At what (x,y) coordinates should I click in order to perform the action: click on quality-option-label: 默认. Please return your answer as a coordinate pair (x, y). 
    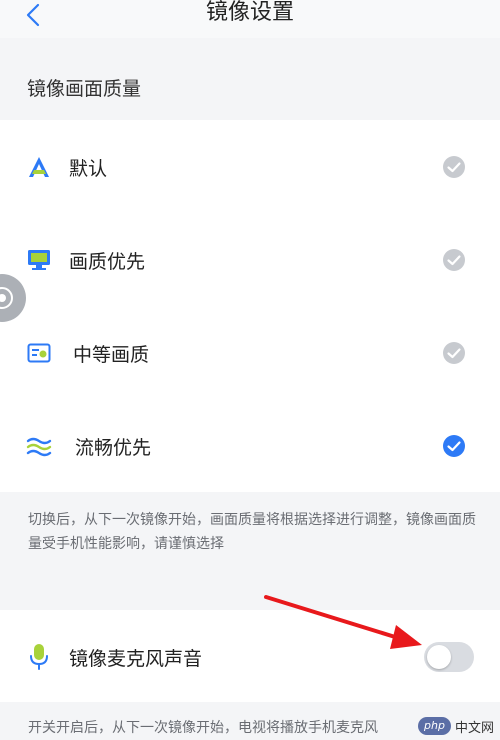
    Looking at the image, I should click on (88, 169).